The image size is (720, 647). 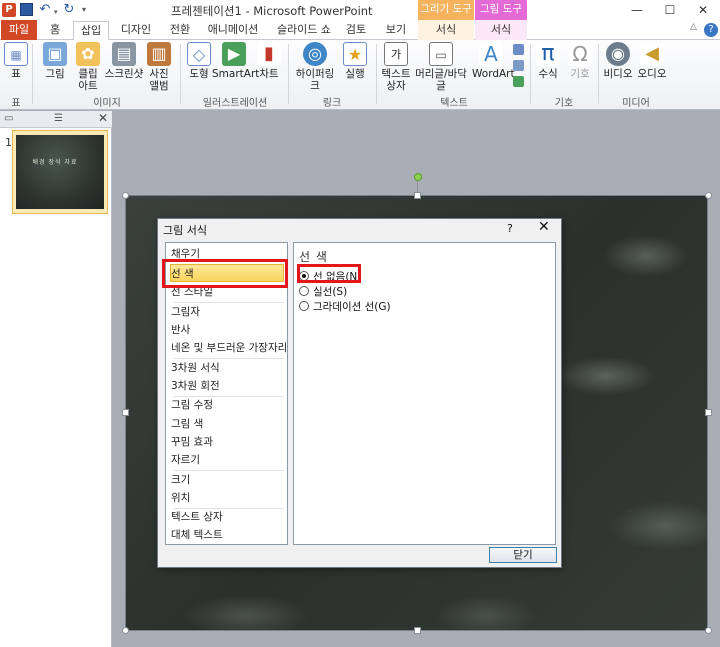 I want to click on resize-handle-w, so click(x=125, y=412).